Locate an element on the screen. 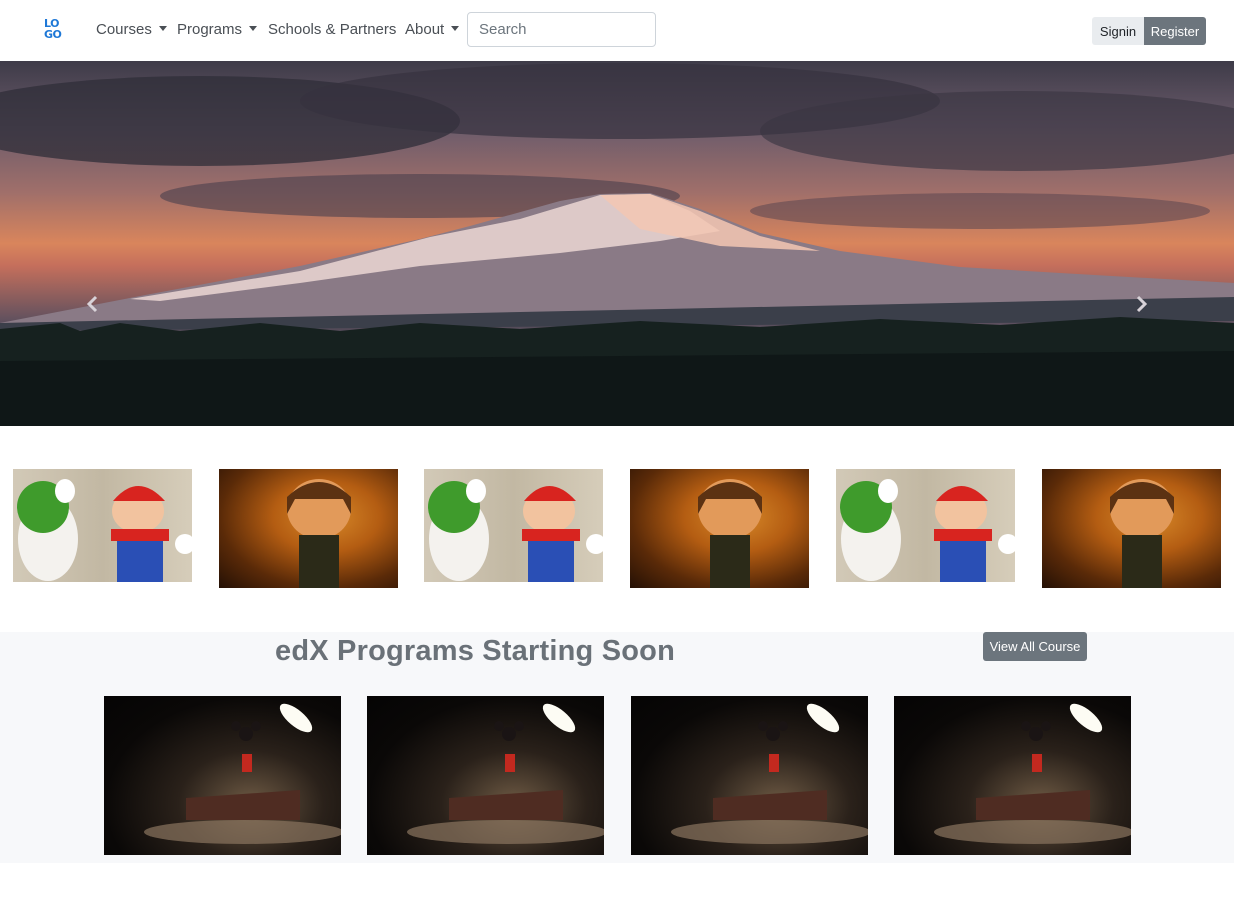 The image size is (1234, 906). site-logo: LO GO is located at coordinates (52, 30).